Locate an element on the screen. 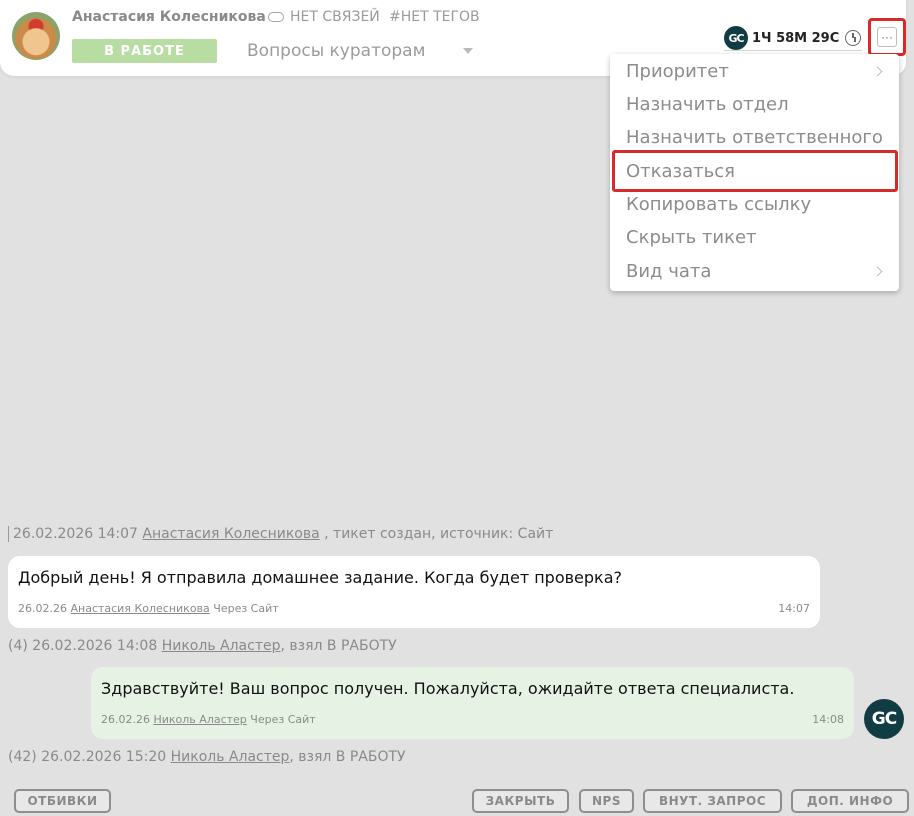  event-datetime: 26.02.2026 15:20 is located at coordinates (104, 757).